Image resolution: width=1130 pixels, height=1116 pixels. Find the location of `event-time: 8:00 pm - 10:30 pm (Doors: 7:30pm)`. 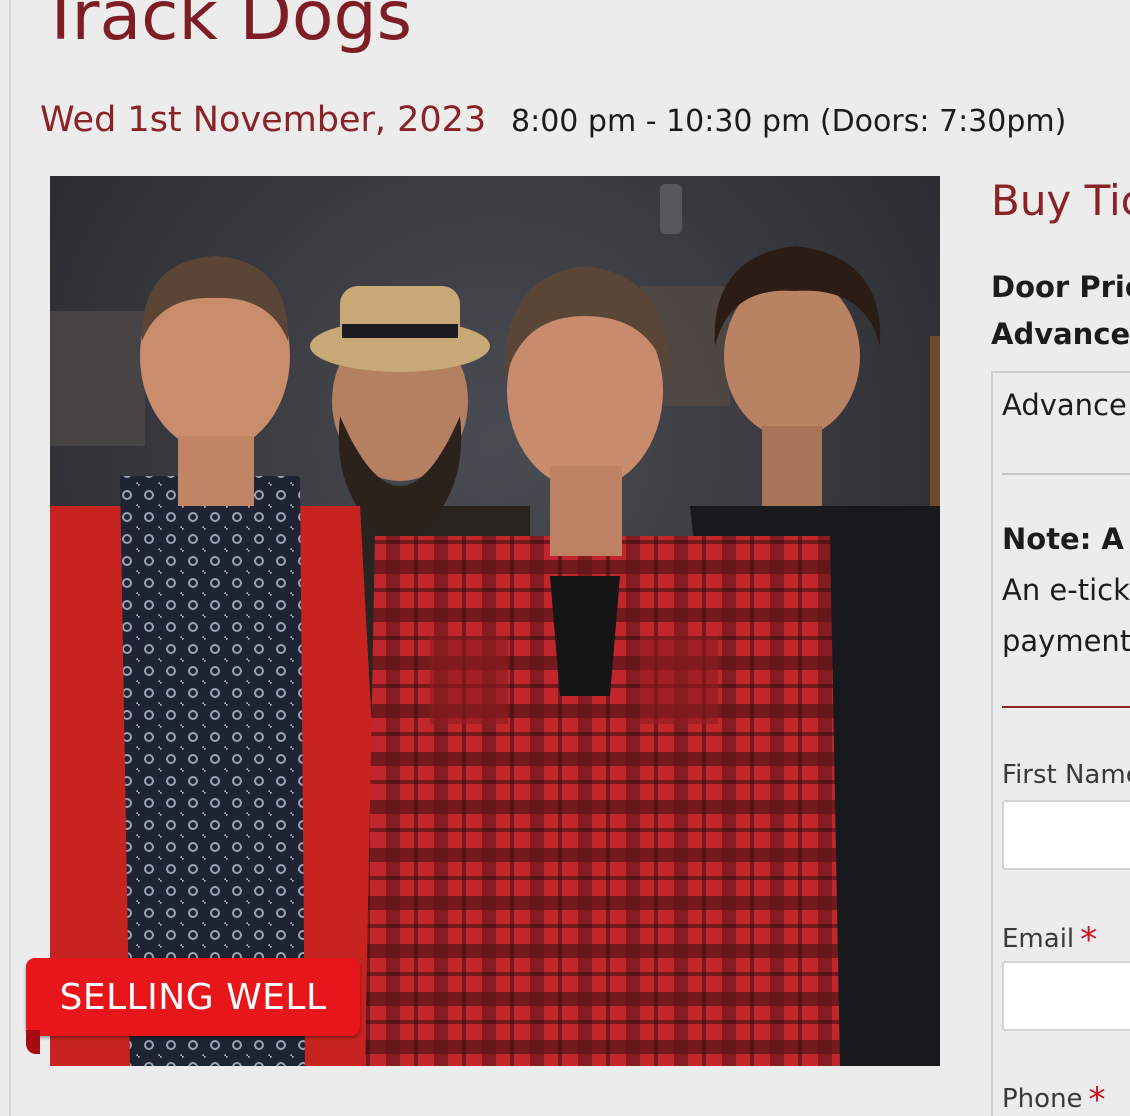

event-time: 8:00 pm - 10:30 pm (Doors: 7:30pm) is located at coordinates (789, 121).